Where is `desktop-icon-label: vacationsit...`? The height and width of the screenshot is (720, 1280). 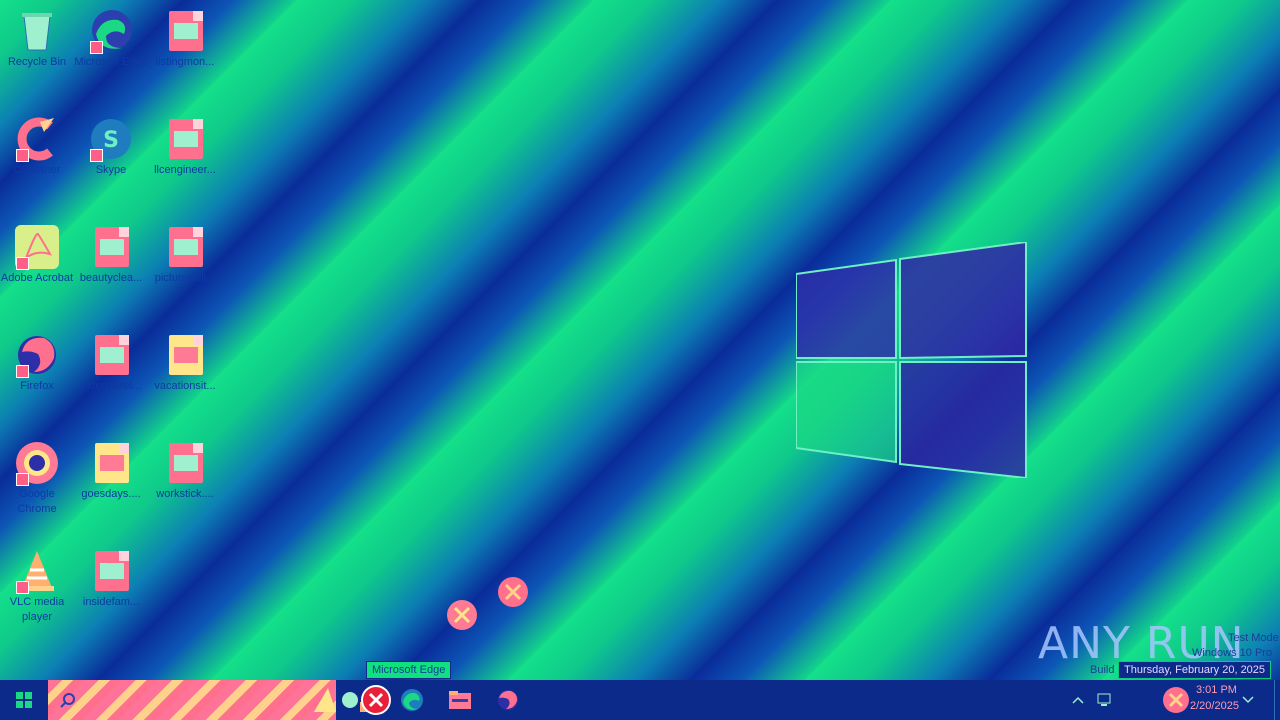
desktop-icon-label: vacationsit... is located at coordinates (185, 386).